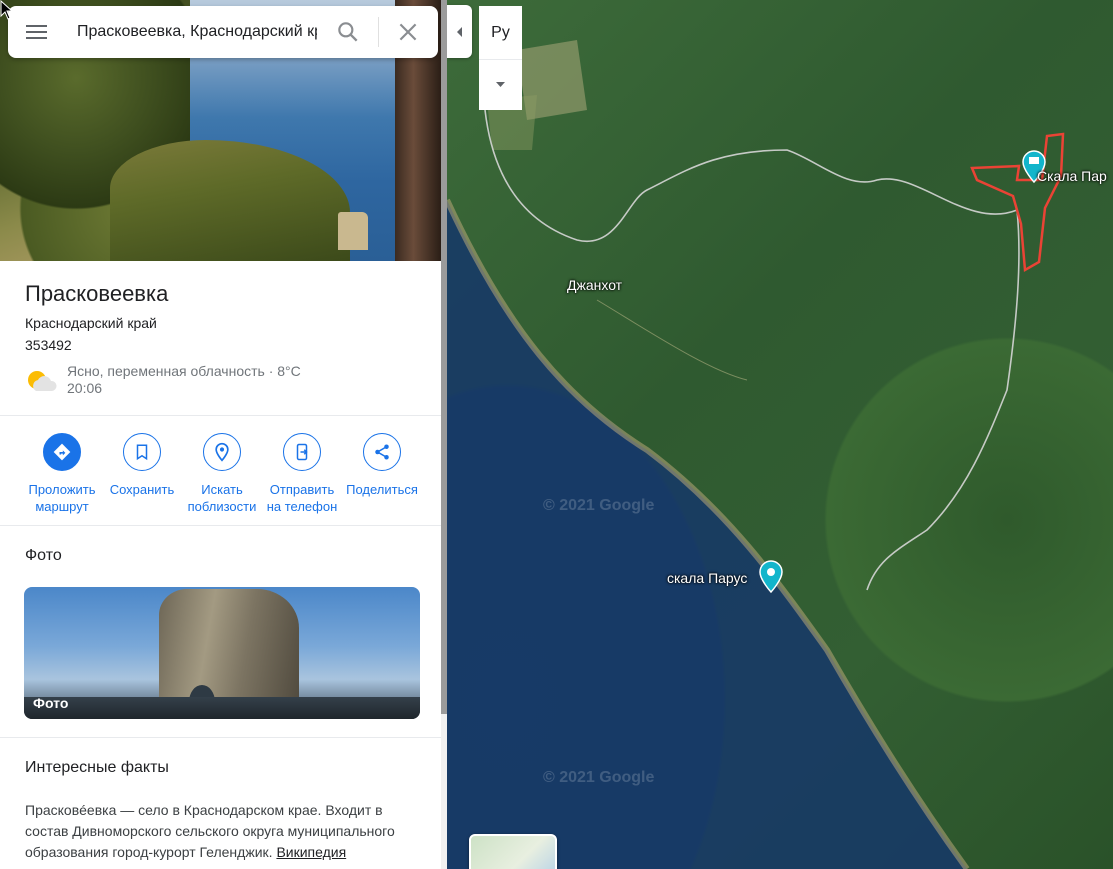 The height and width of the screenshot is (869, 1113). Describe the element at coordinates (37, 32) in the screenshot. I see `menu-icon` at that location.